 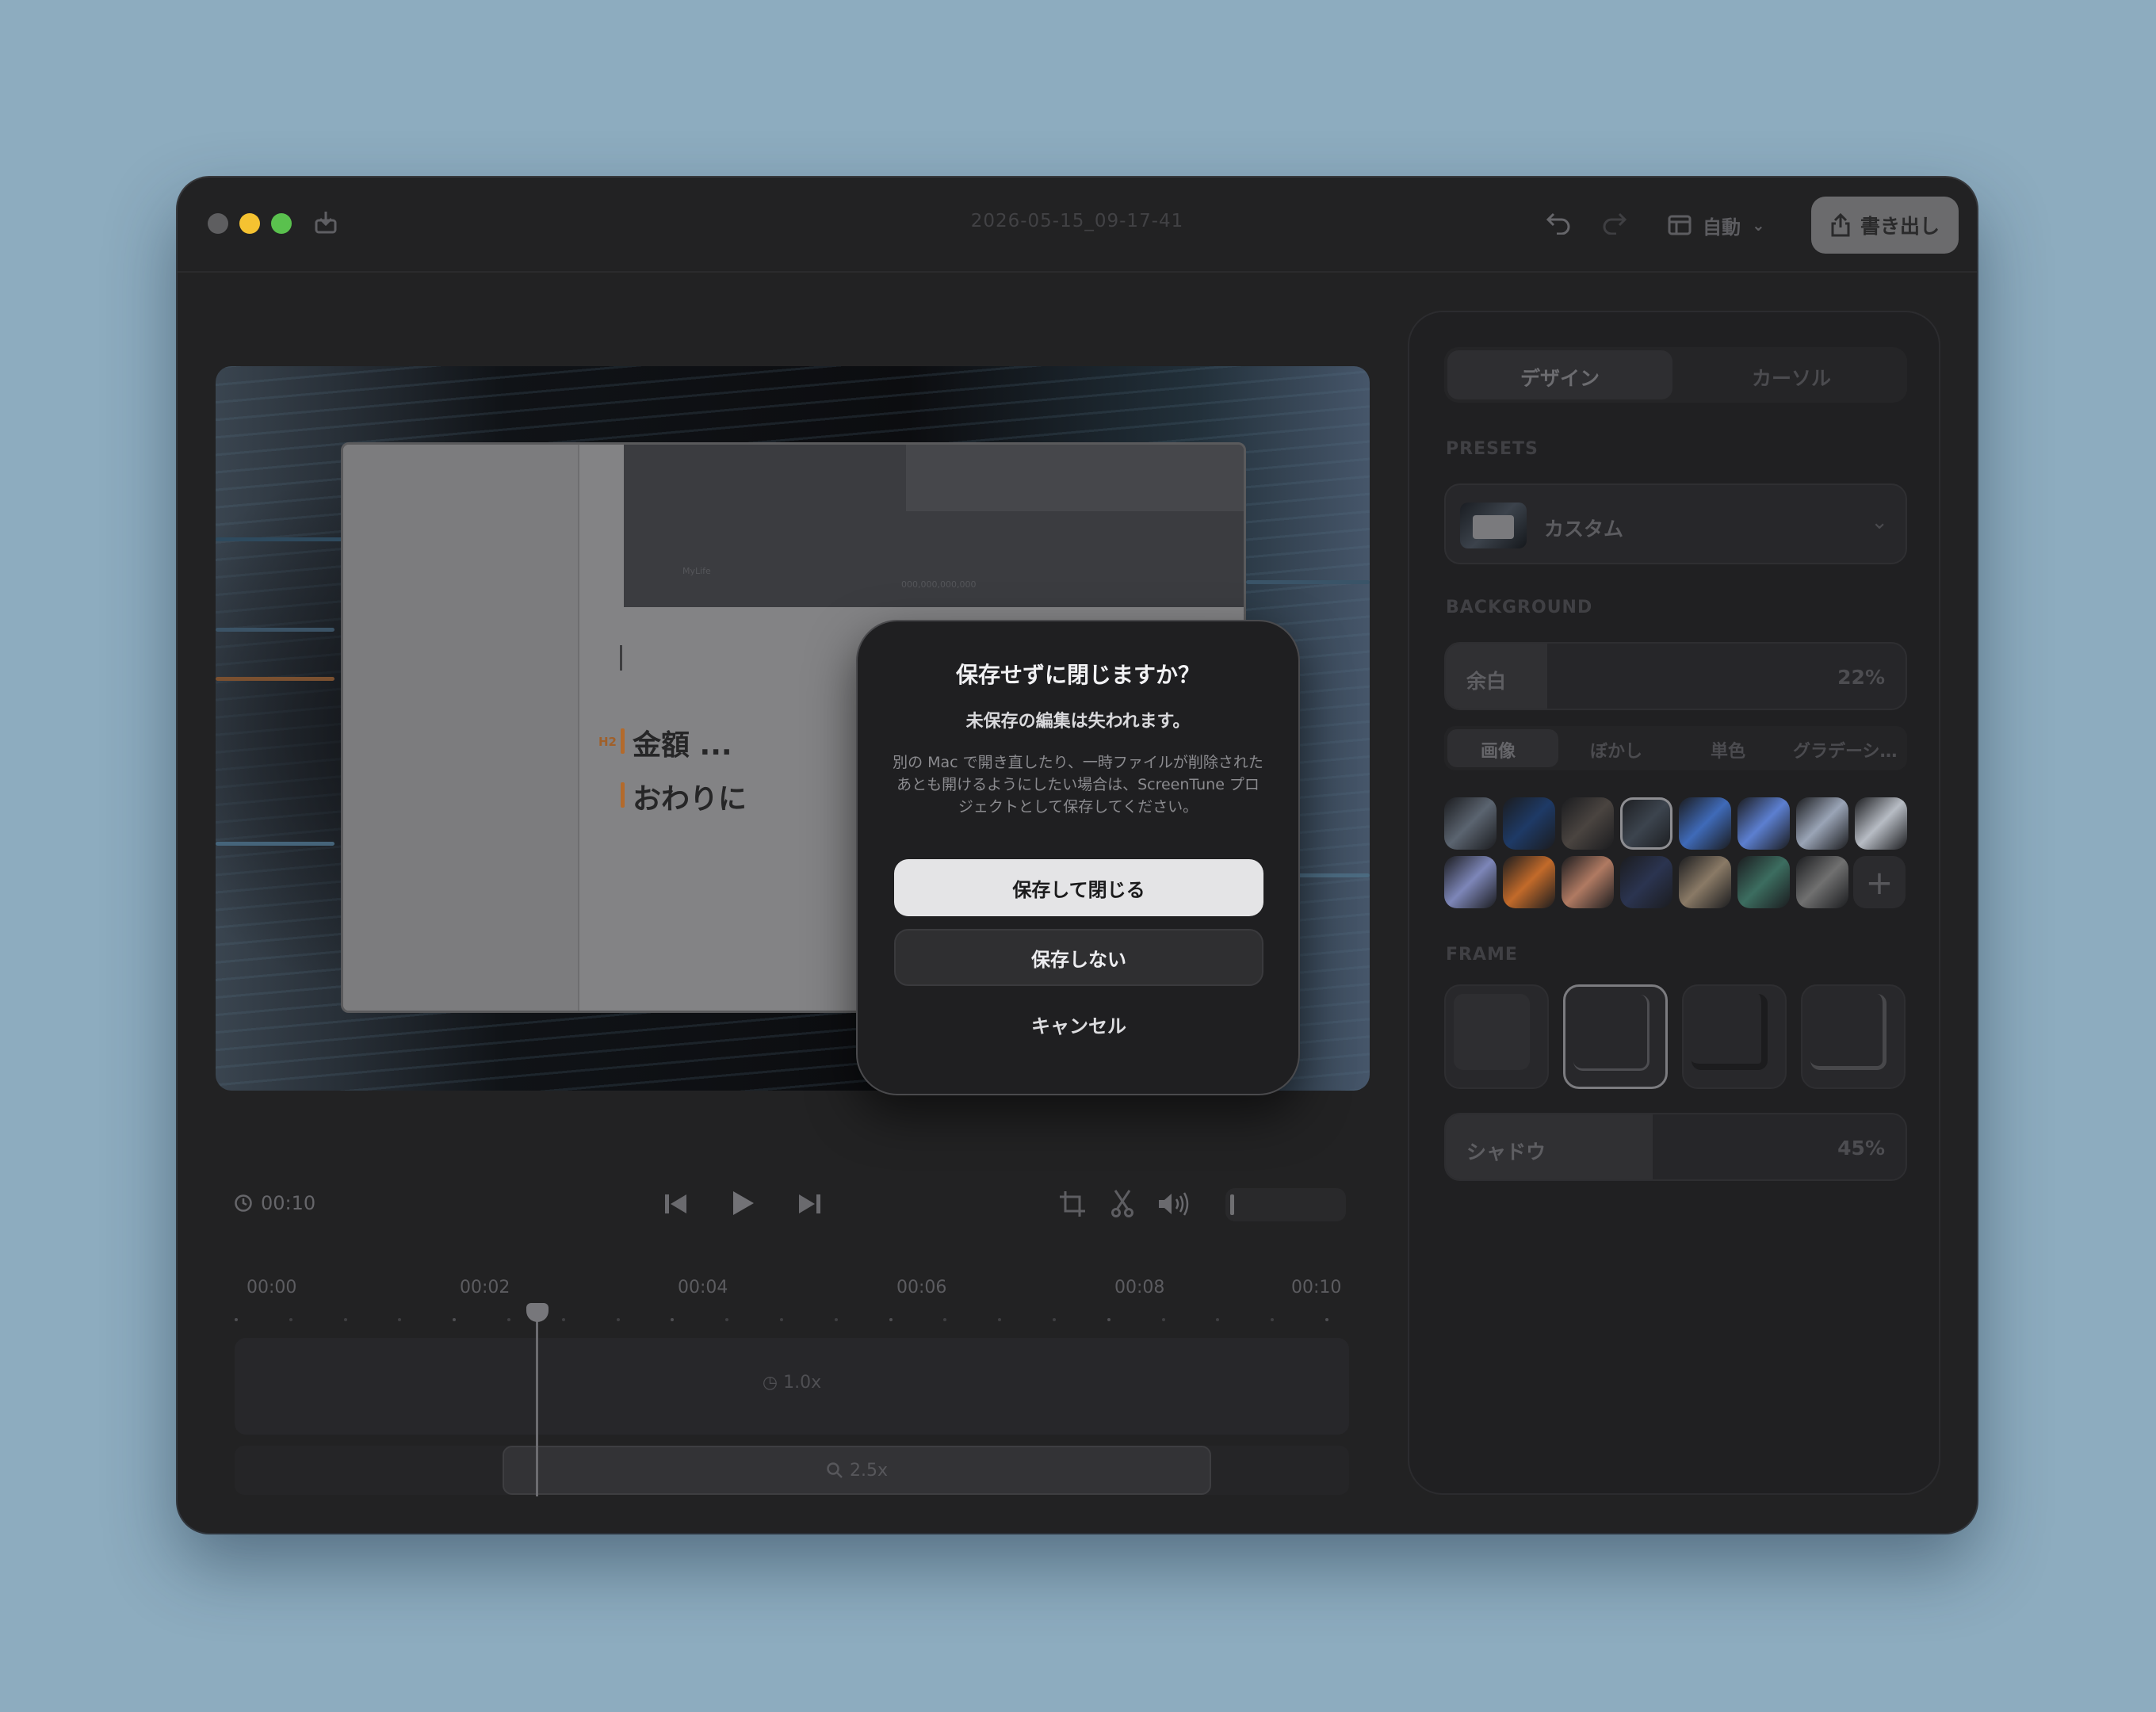 I want to click on shadow-slider: シャドウ 45%, so click(x=1675, y=1147).